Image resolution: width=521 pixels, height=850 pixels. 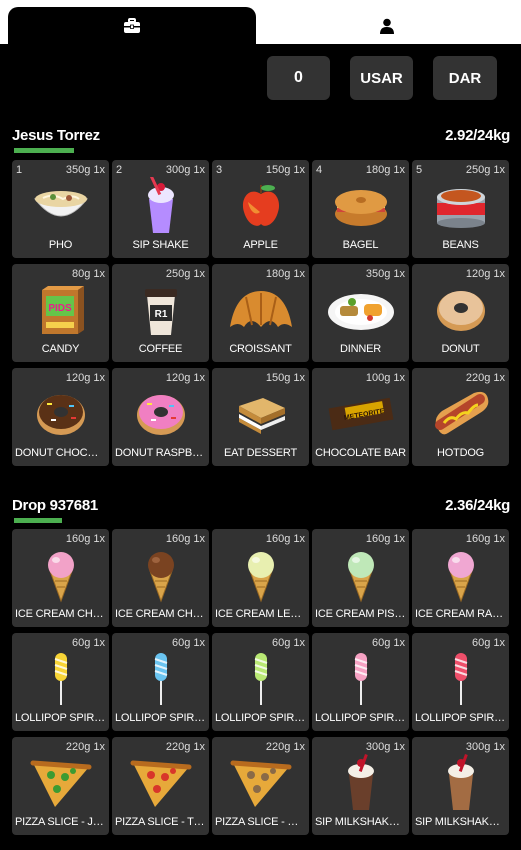 What do you see at coordinates (460, 245) in the screenshot?
I see `item-label: BEANS` at bounding box center [460, 245].